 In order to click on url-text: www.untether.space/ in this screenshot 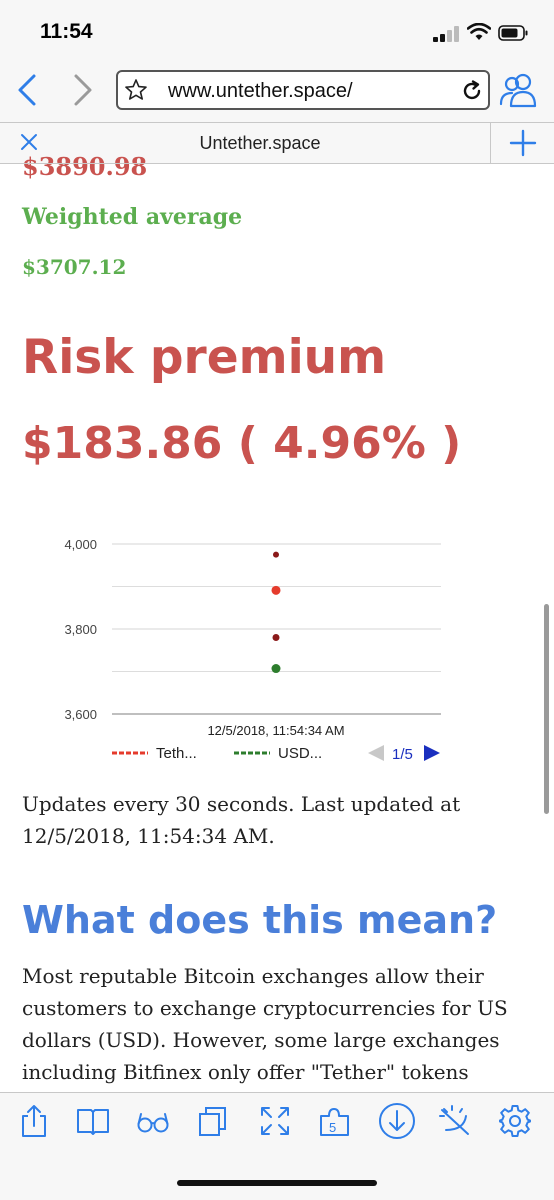, I will do `click(260, 91)`.